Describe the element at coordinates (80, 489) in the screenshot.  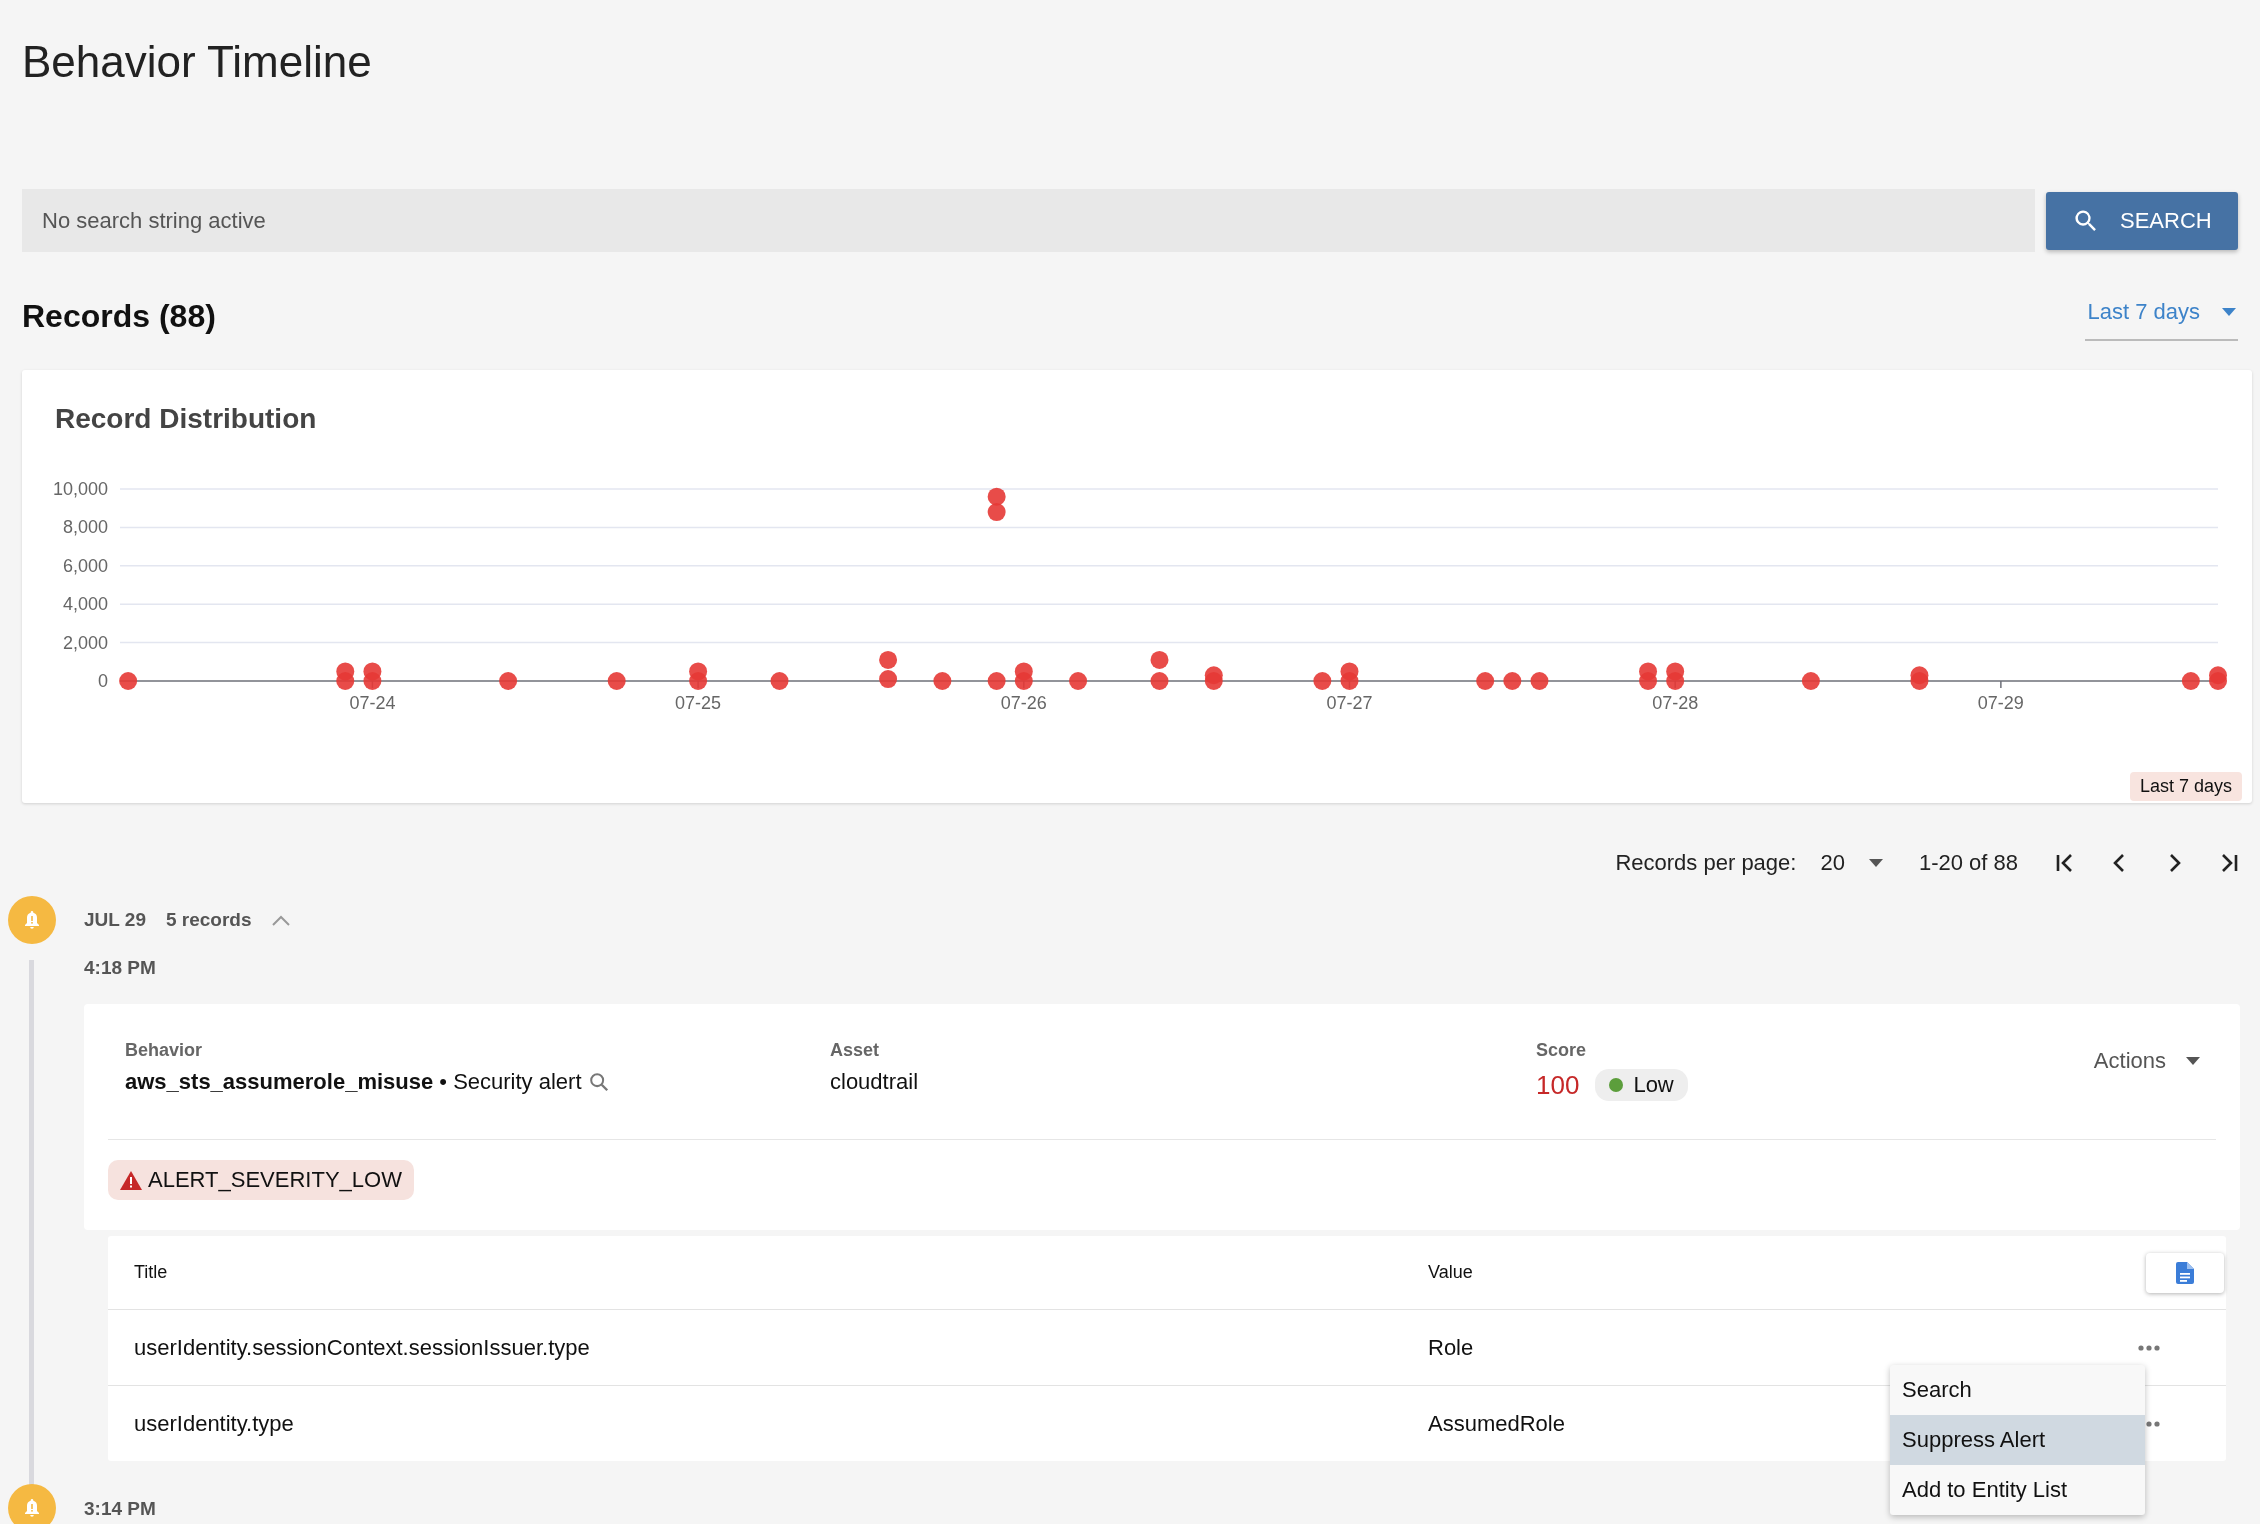
I see `y-tick-label: 10,000` at that location.